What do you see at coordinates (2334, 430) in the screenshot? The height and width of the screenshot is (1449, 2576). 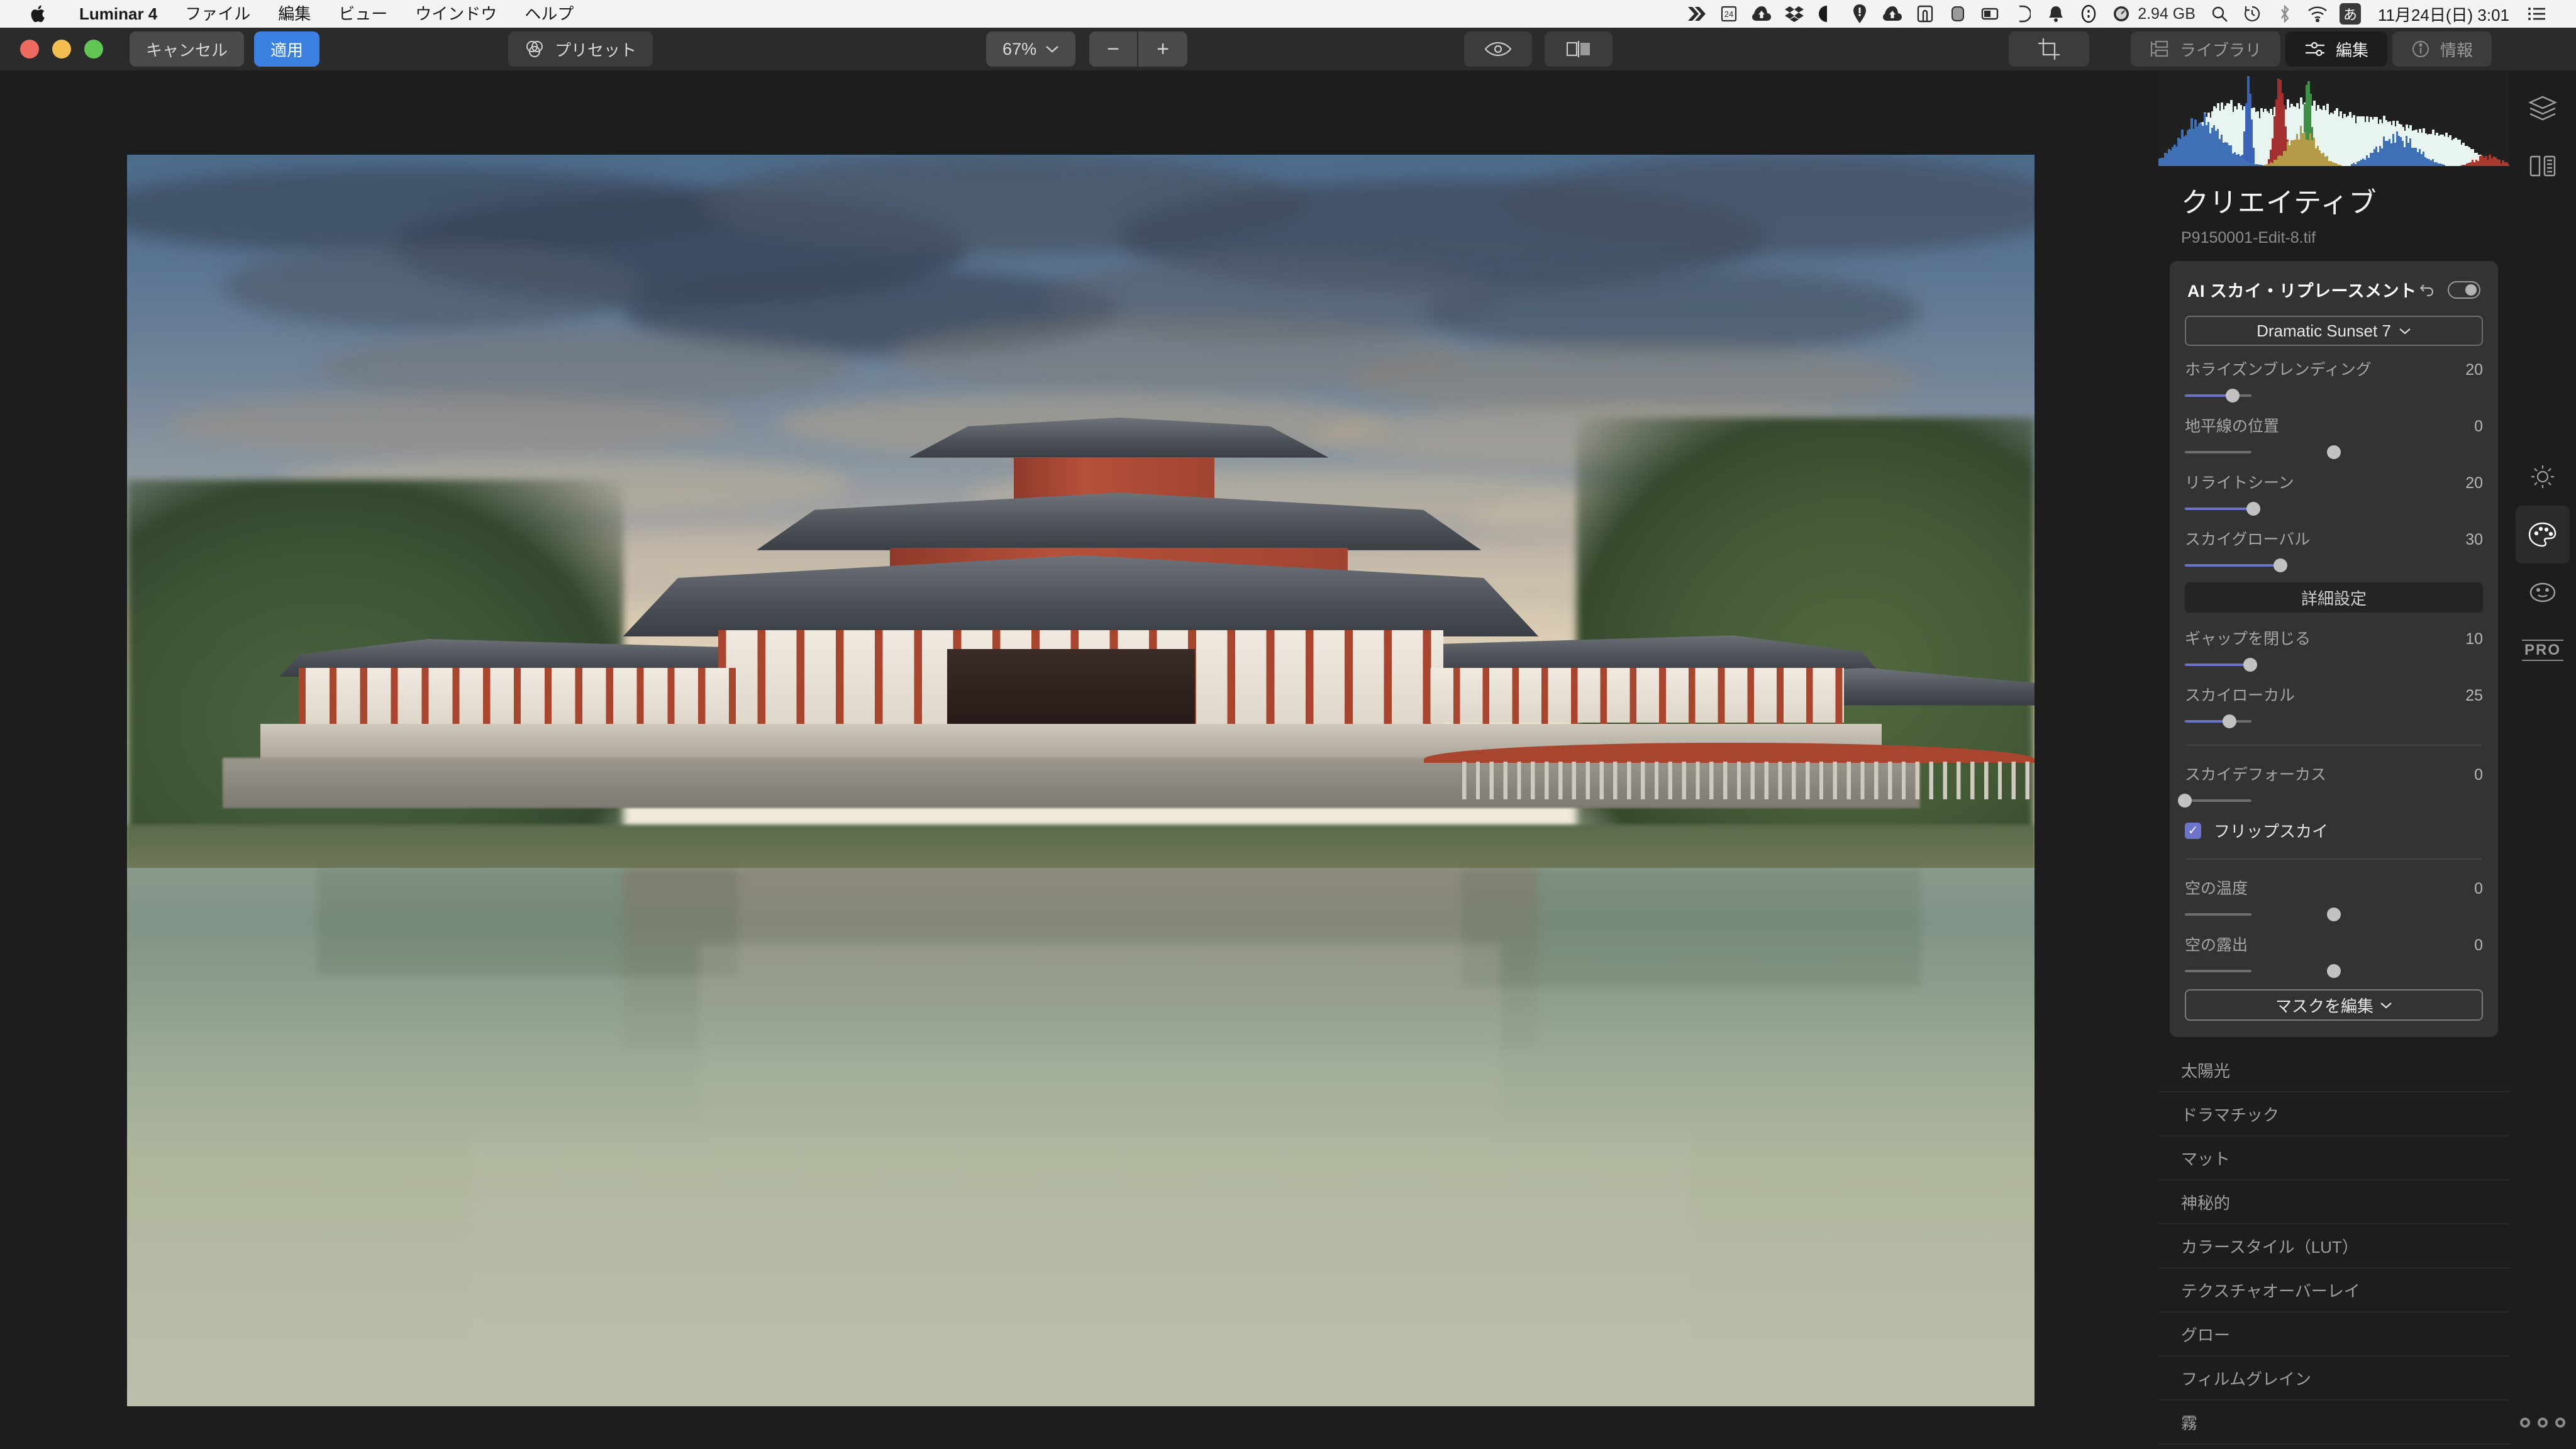 I see `slider-top-1: 地平線の位置 0` at bounding box center [2334, 430].